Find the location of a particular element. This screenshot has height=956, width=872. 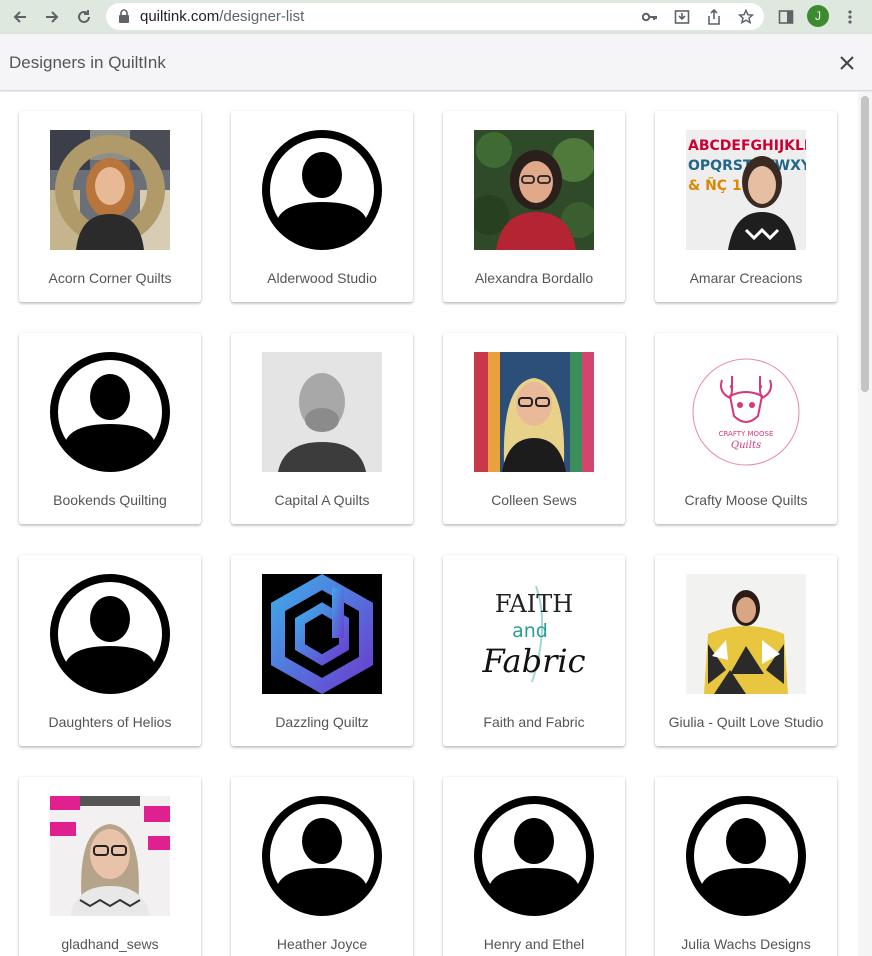

designer-name: Heather Joyce is located at coordinates (322, 944).